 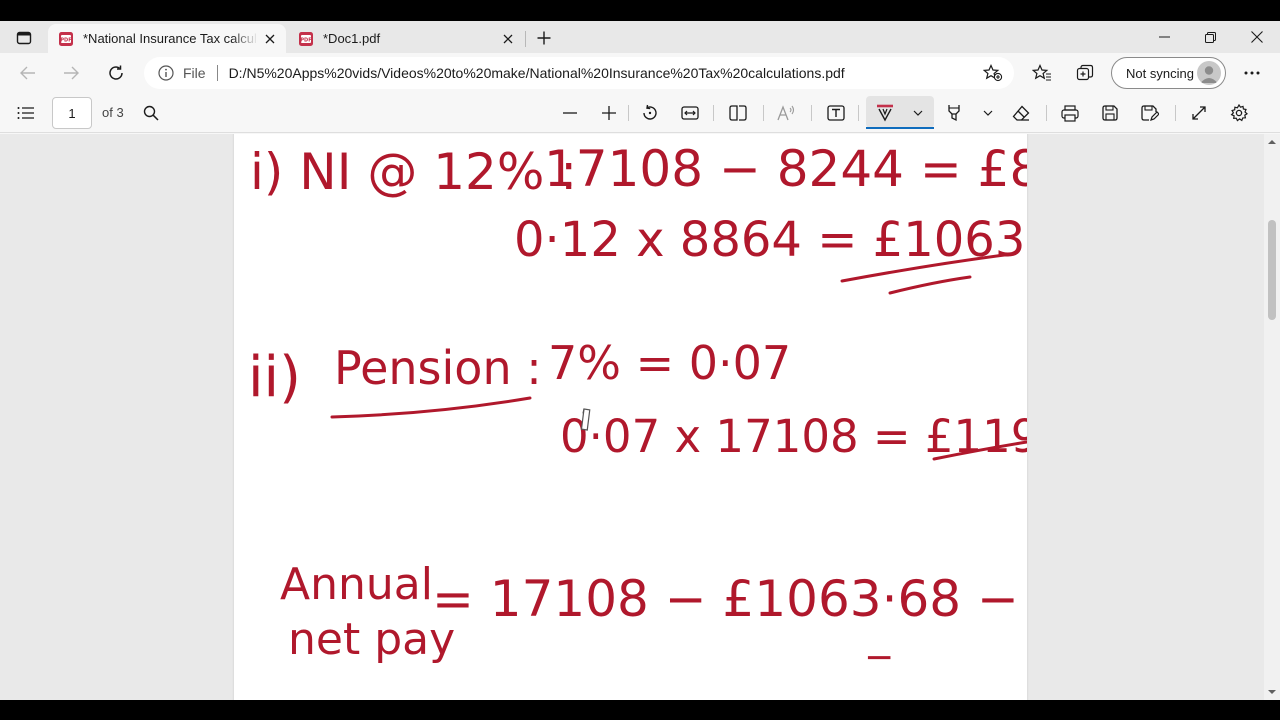 I want to click on tab-title: *National Insurance Tax calculations.pdf, so click(x=170, y=38).